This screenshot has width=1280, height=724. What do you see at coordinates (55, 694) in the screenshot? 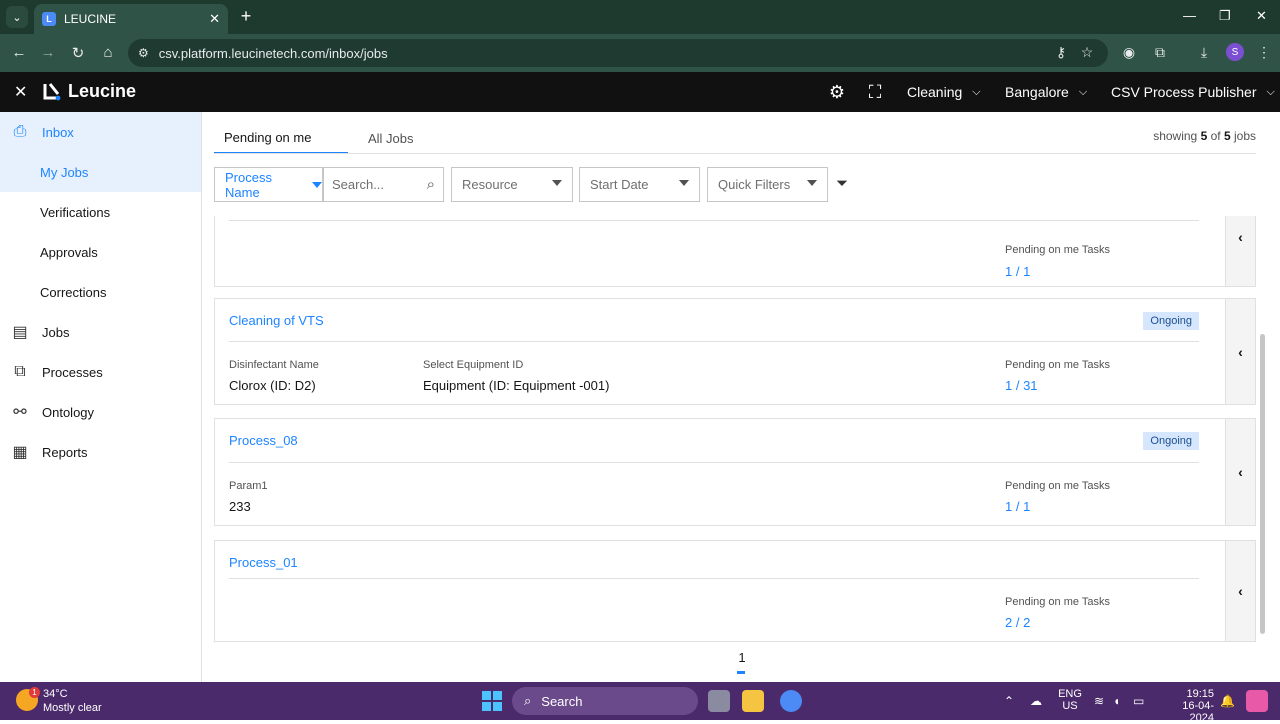
I see `weather-temperature: 34°C` at bounding box center [55, 694].